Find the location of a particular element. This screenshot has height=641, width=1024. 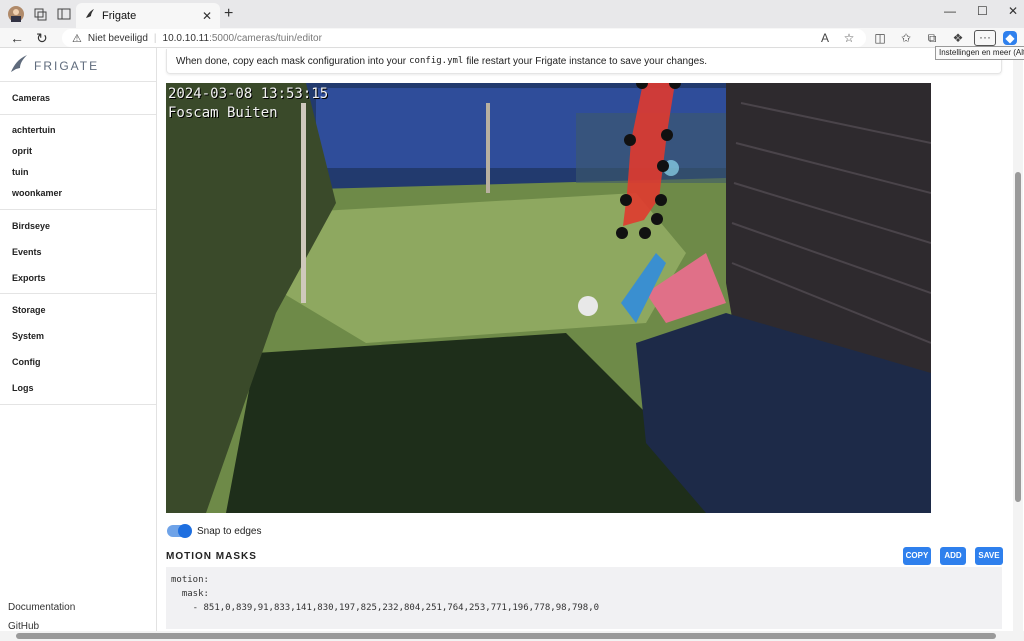

maximize-icon: ☐ is located at coordinates (982, 11).